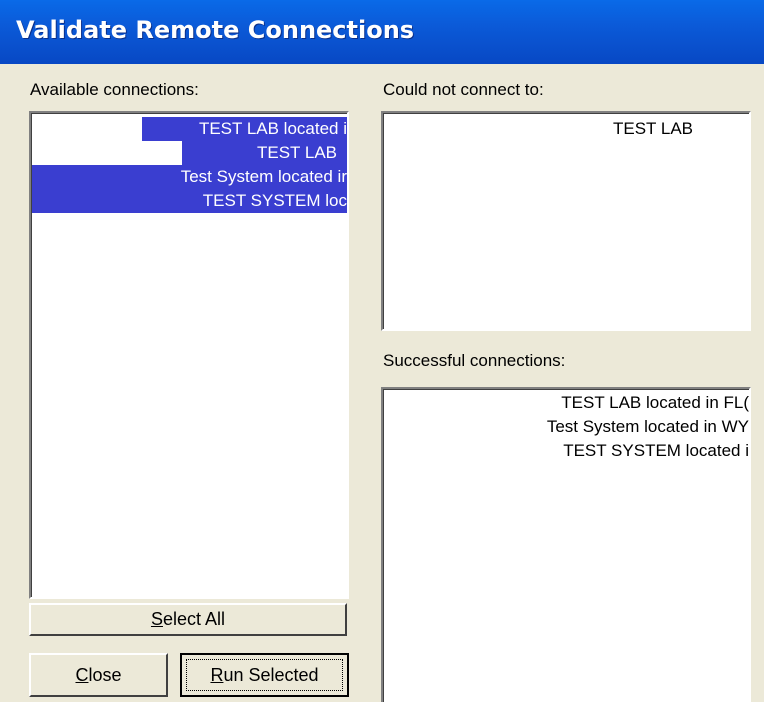 Image resolution: width=764 pixels, height=702 pixels. What do you see at coordinates (215, 30) in the screenshot?
I see `window-title: Validate Remote Connections` at bounding box center [215, 30].